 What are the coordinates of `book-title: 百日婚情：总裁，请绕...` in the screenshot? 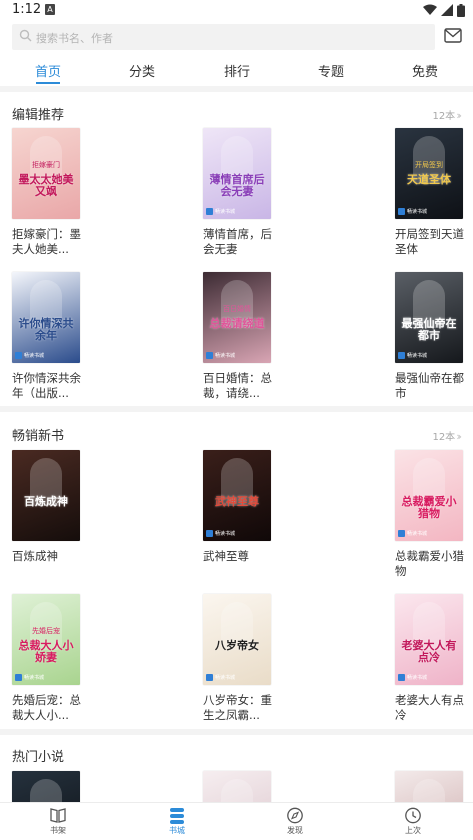 It's located at (239, 386).